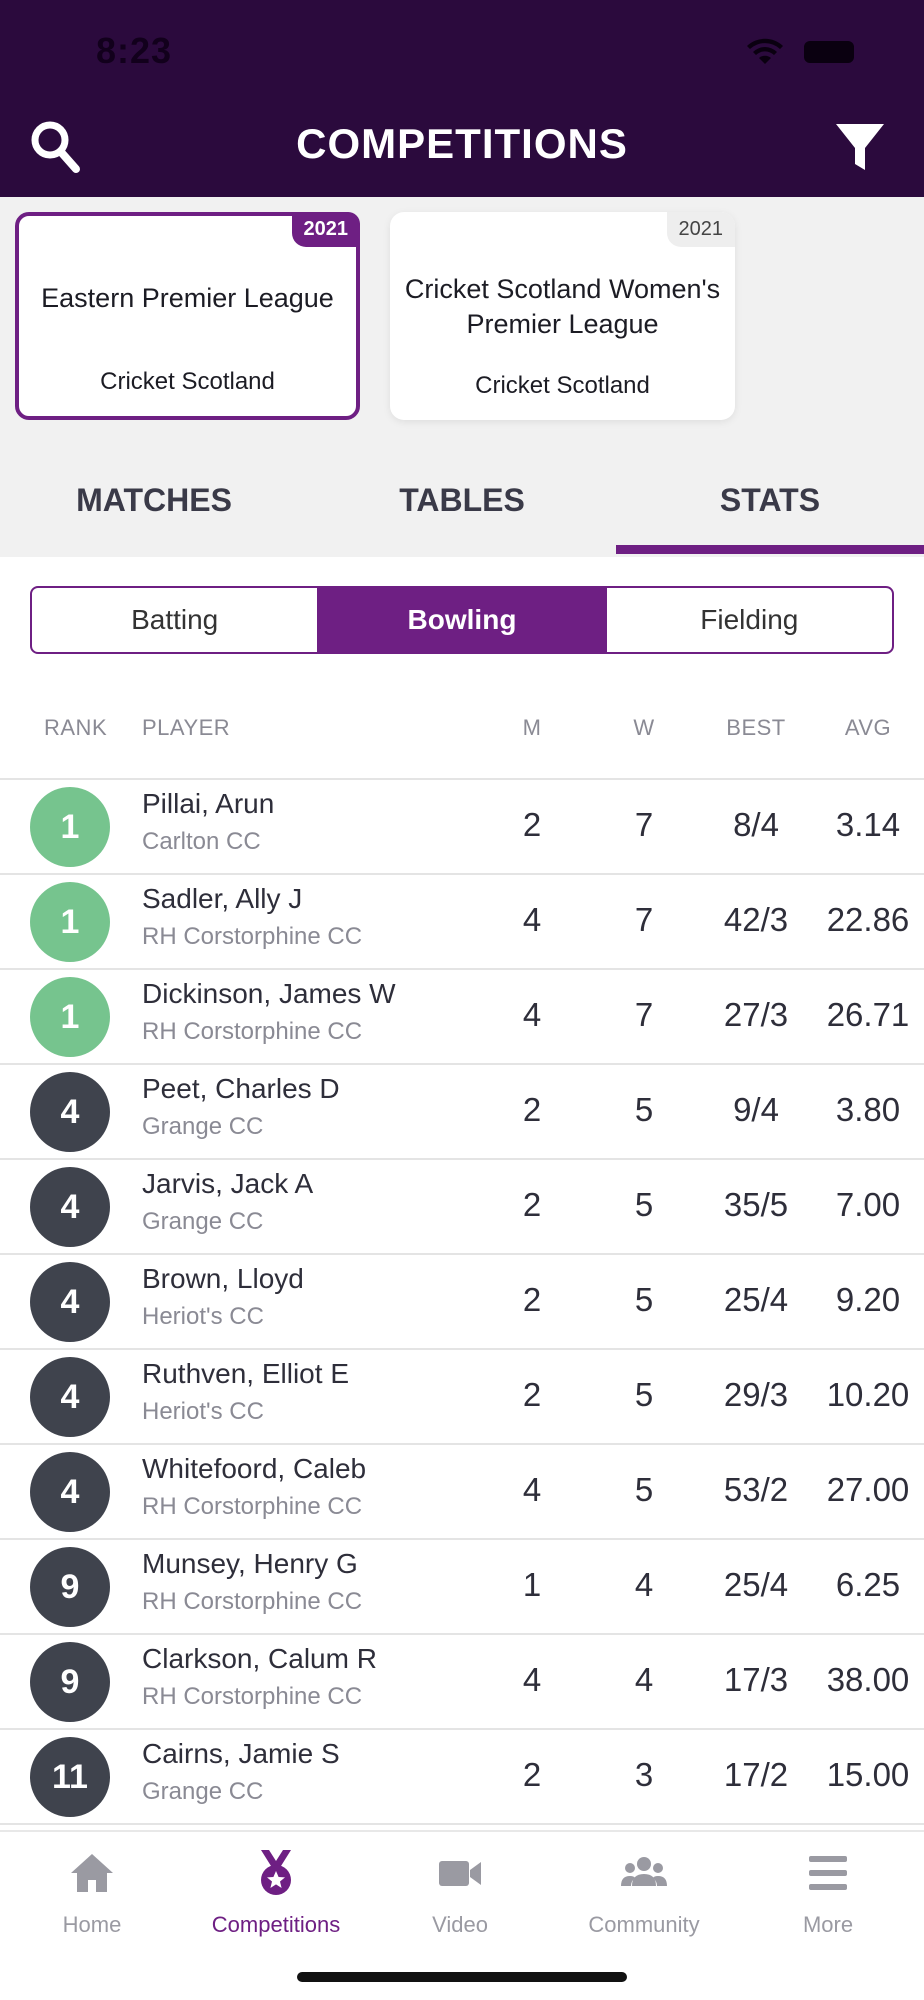 Image resolution: width=924 pixels, height=2000 pixels. I want to click on column-header-best: BEST, so click(756, 730).